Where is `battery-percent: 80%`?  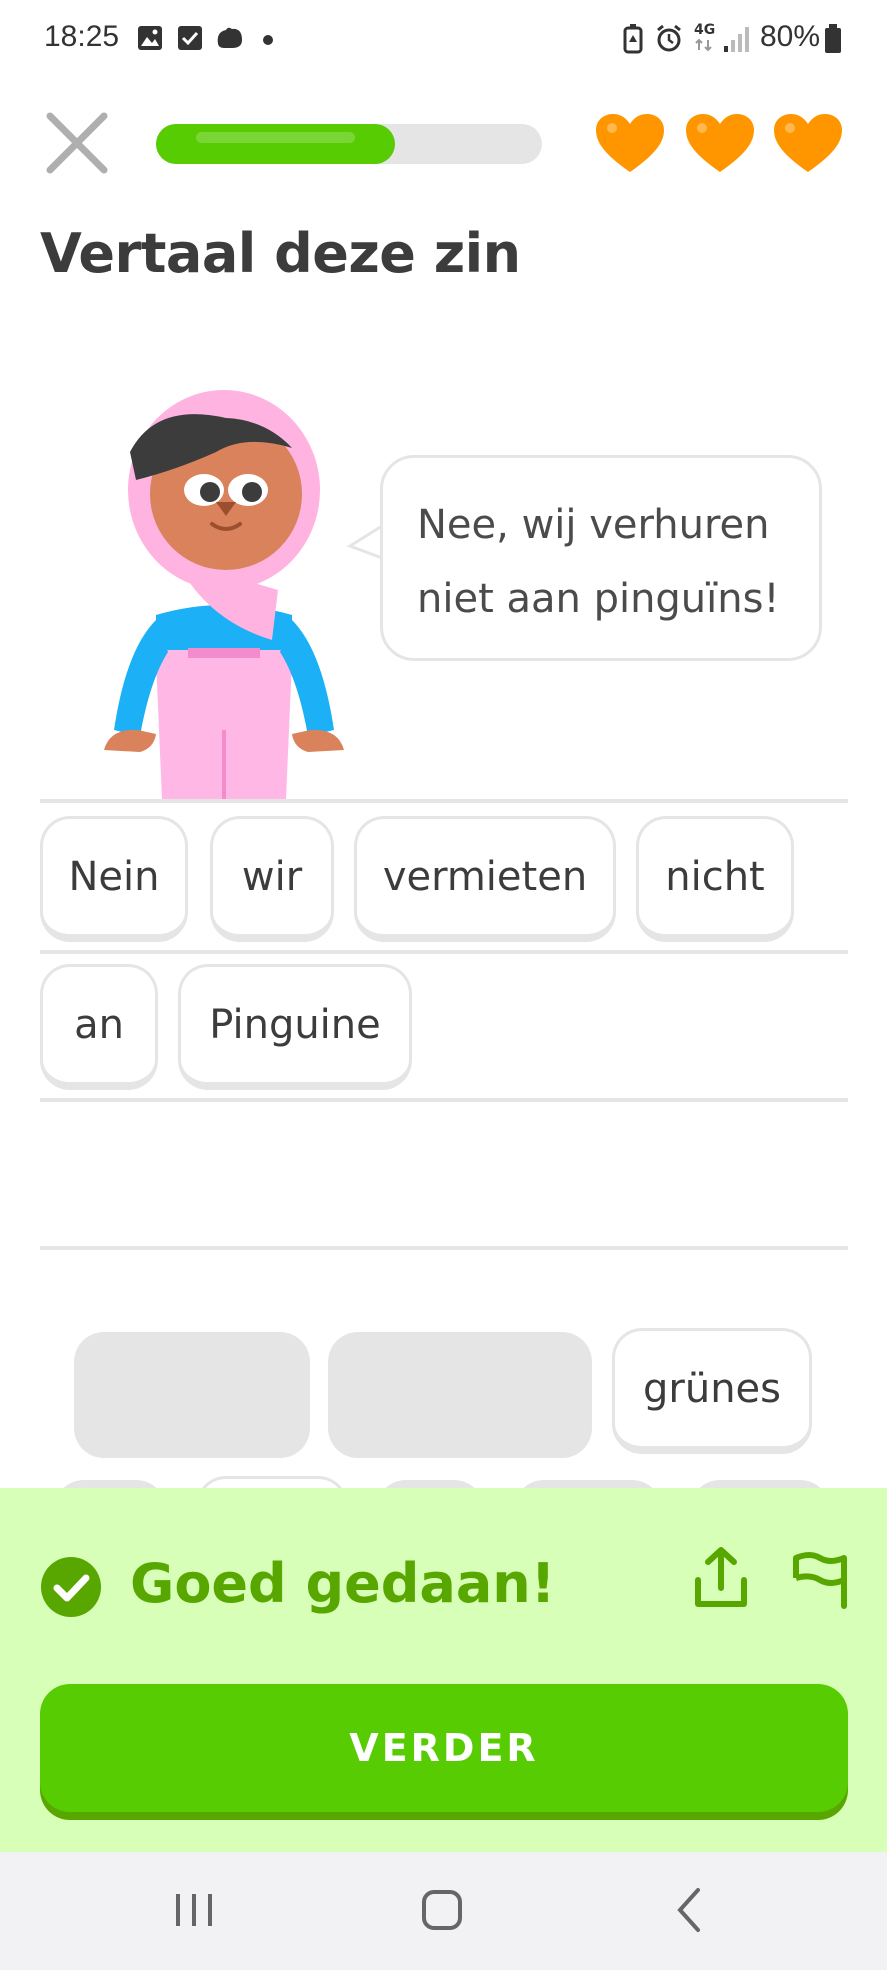 battery-percent: 80% is located at coordinates (790, 36).